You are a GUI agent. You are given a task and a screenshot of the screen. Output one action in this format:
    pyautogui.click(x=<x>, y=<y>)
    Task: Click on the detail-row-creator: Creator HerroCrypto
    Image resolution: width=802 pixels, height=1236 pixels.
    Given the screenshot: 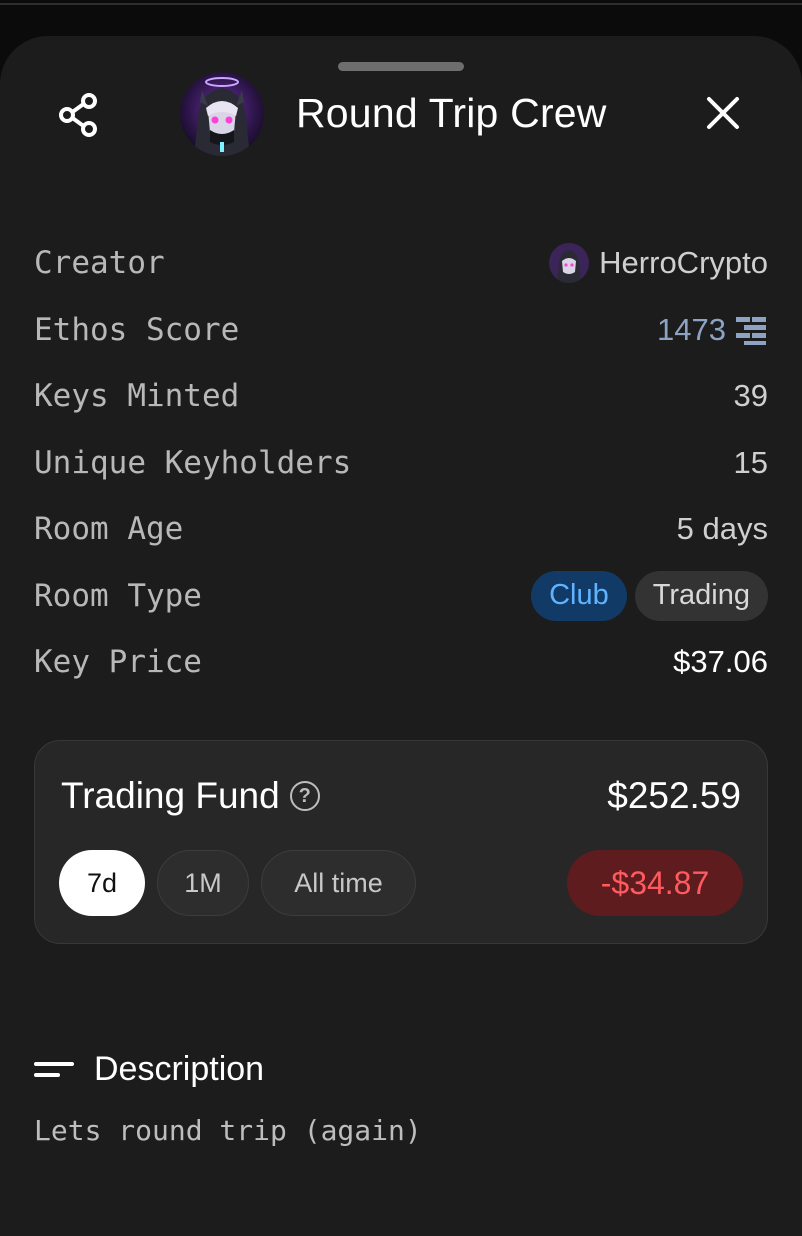 What is the action you would take?
    pyautogui.click(x=401, y=263)
    